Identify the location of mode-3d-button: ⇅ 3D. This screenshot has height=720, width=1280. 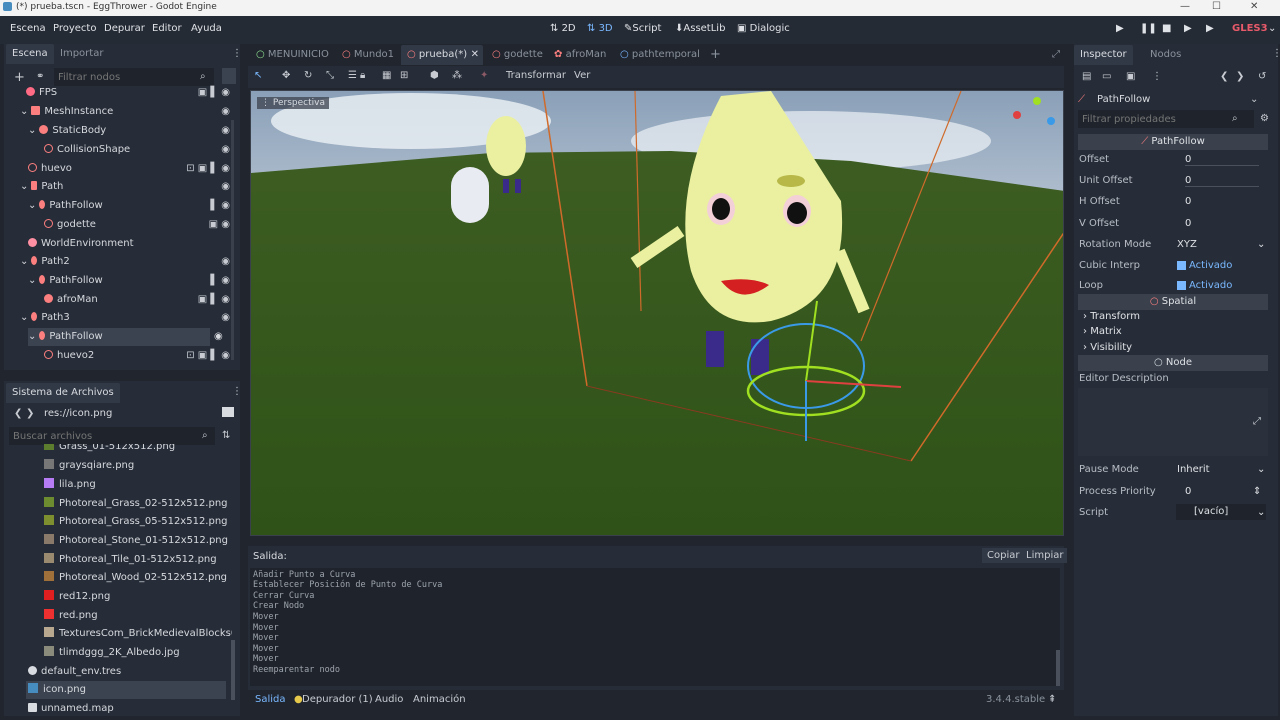
(600, 28).